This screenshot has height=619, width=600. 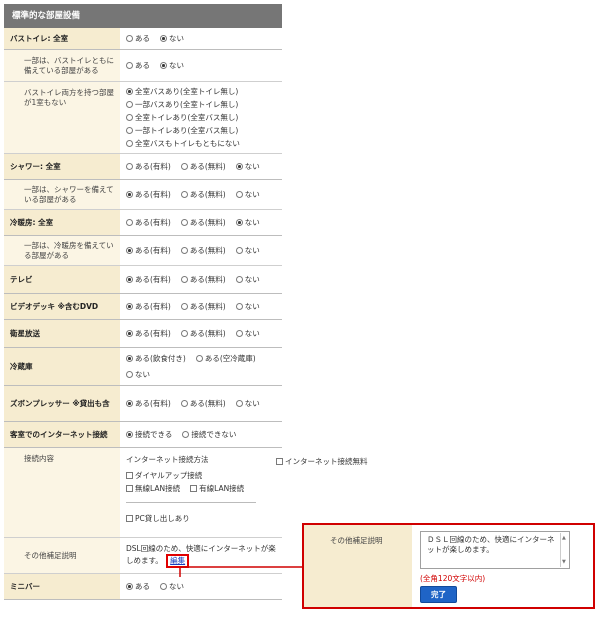 What do you see at coordinates (564, 550) in the screenshot?
I see `textarea-scrollbar: ▲ ▼` at bounding box center [564, 550].